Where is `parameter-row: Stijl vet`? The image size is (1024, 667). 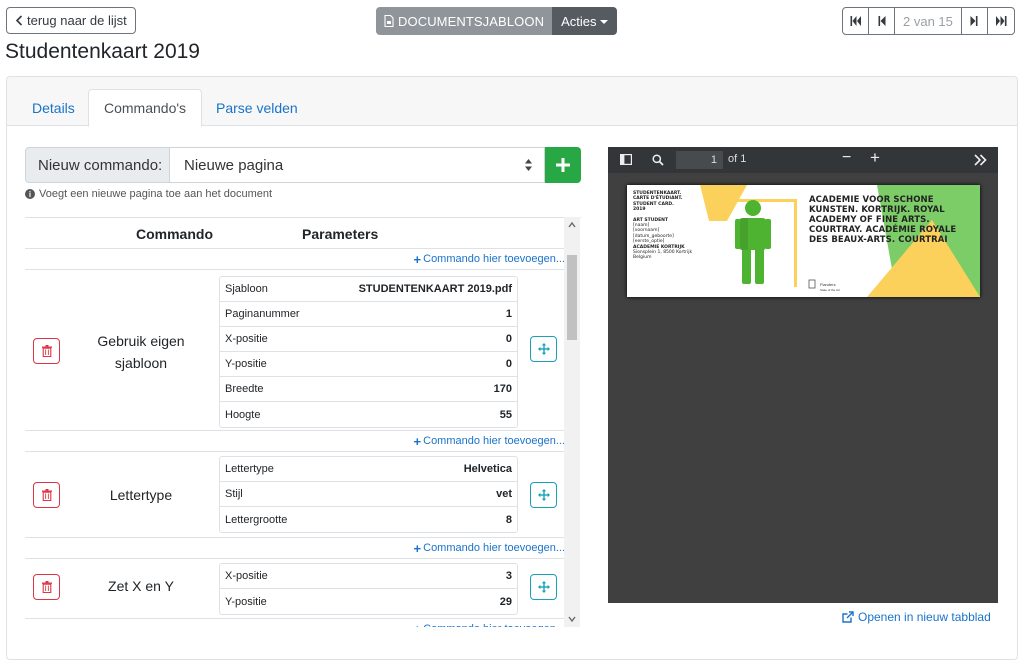
parameter-row: Stijl vet is located at coordinates (368, 494).